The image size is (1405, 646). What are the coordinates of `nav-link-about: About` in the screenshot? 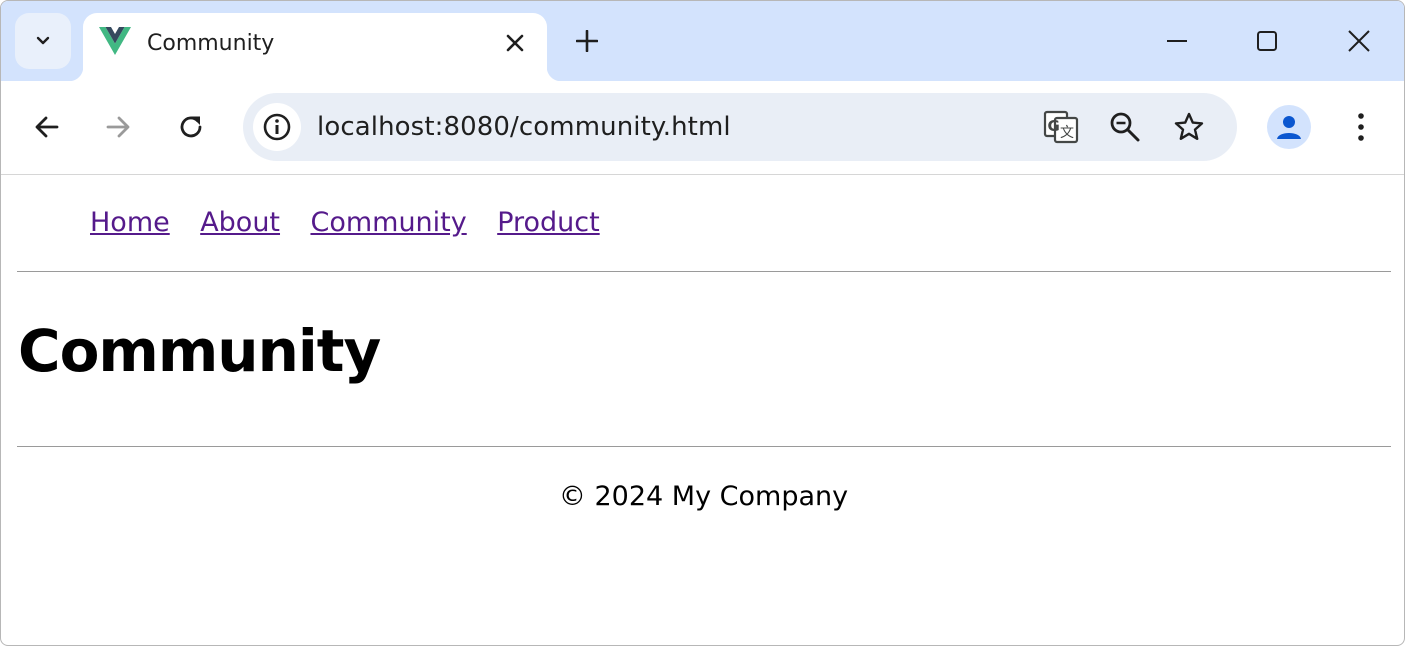 It's located at (240, 222).